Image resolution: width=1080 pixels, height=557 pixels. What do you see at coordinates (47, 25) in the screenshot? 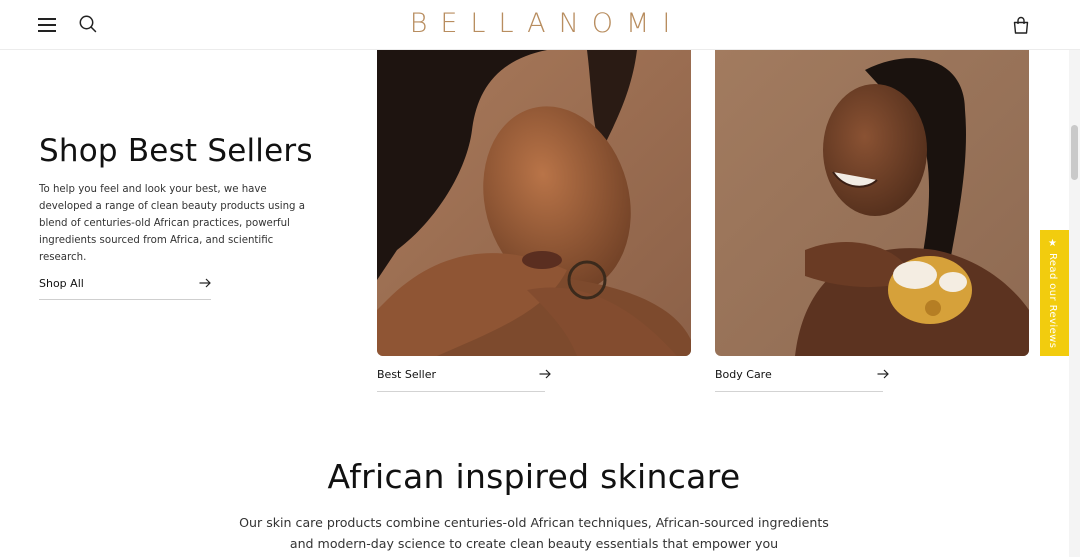
I see `hamburger-menu-icon` at bounding box center [47, 25].